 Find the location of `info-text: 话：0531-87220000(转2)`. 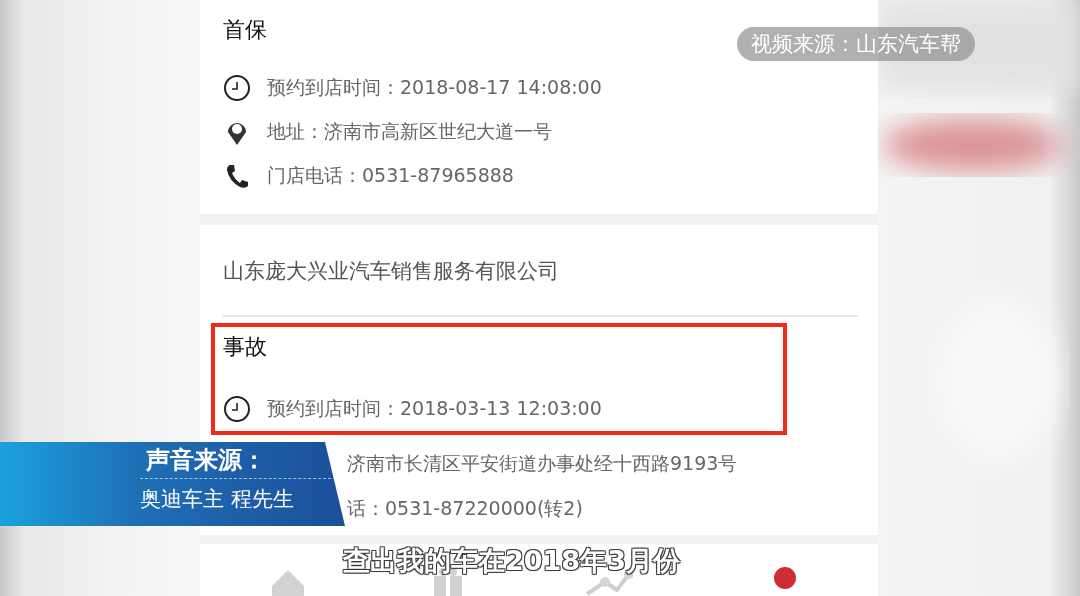

info-text: 话：0531-87220000(转2) is located at coordinates (465, 509).